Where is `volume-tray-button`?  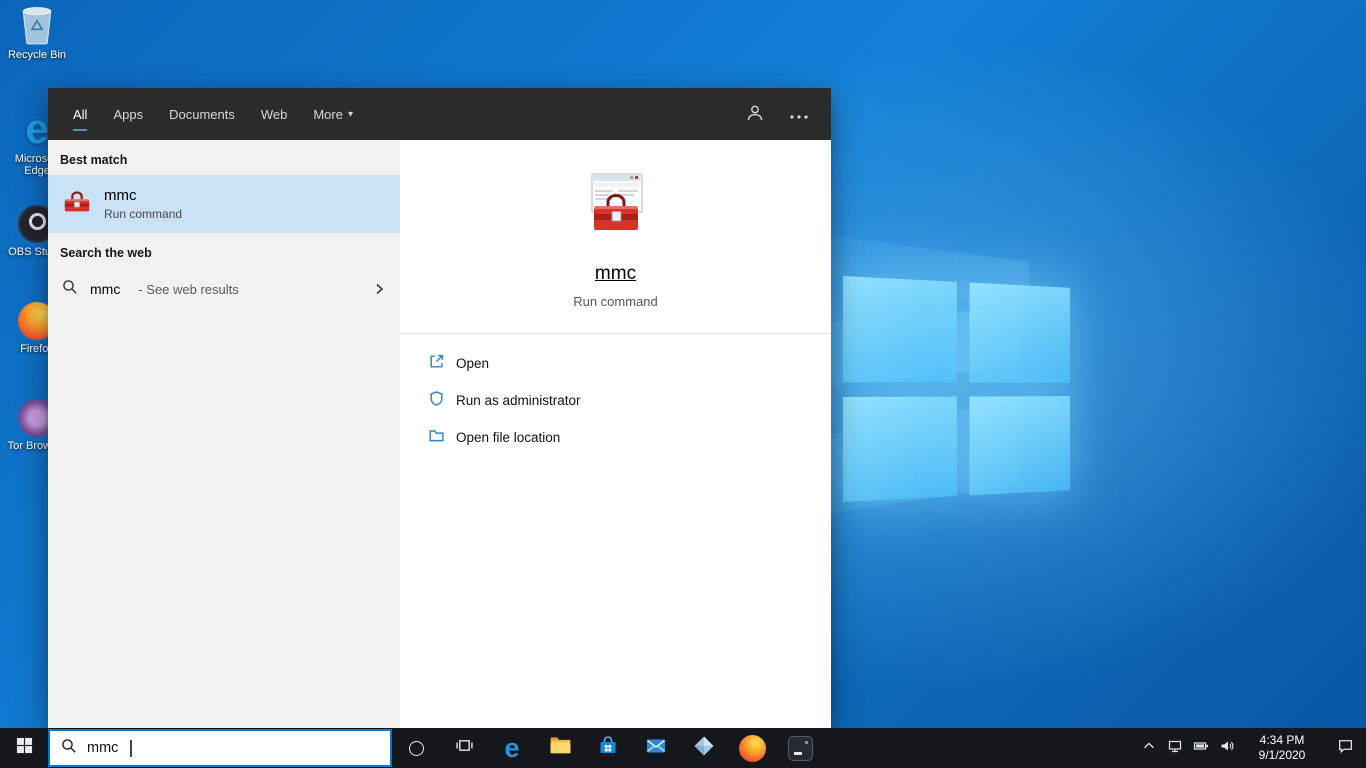
volume-tray-button is located at coordinates (1227, 748).